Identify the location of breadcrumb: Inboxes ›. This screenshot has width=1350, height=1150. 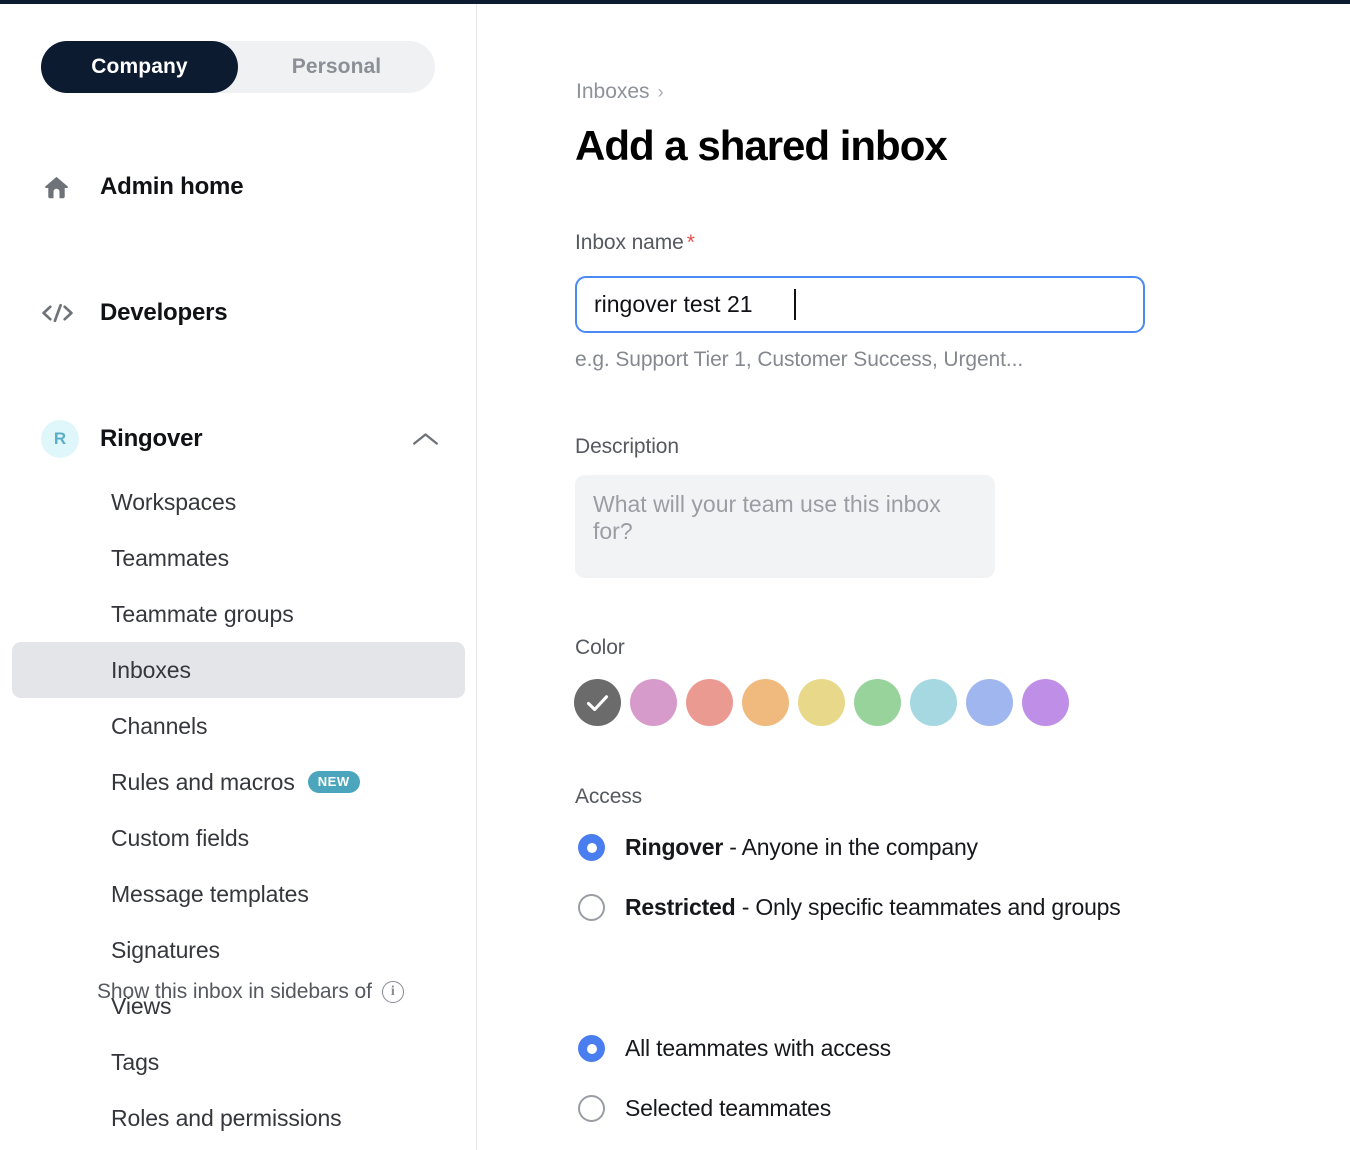
(620, 92).